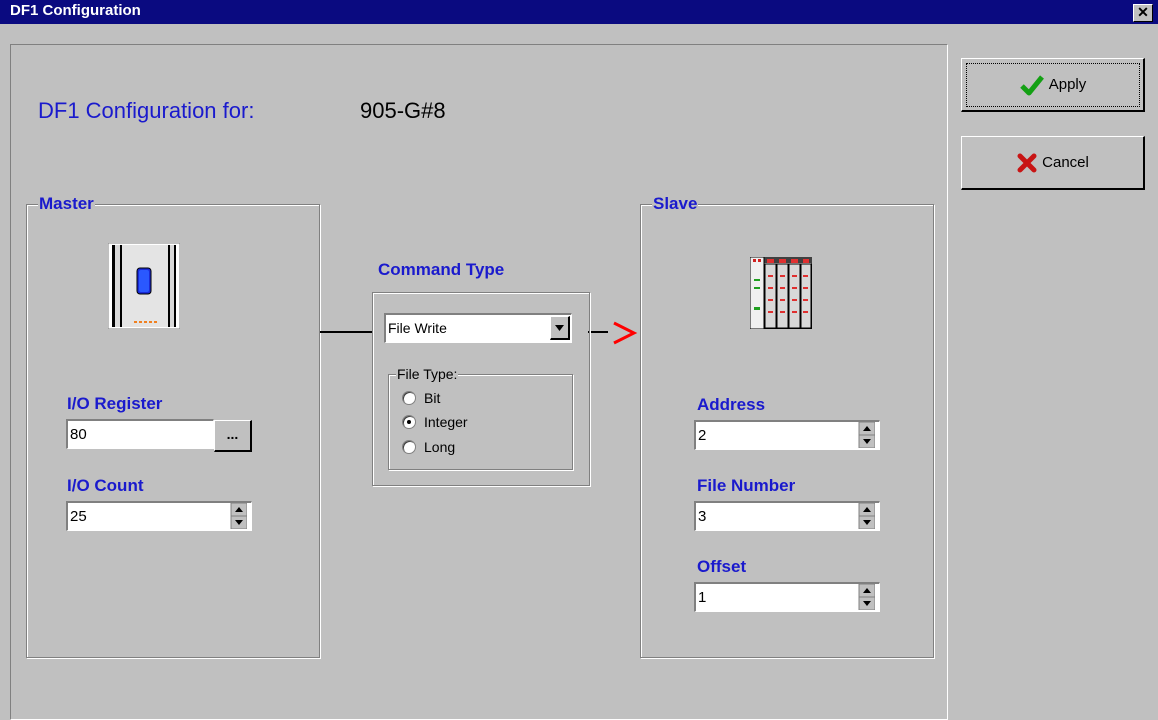  What do you see at coordinates (441, 269) in the screenshot?
I see `command-type-title: Command Type` at bounding box center [441, 269].